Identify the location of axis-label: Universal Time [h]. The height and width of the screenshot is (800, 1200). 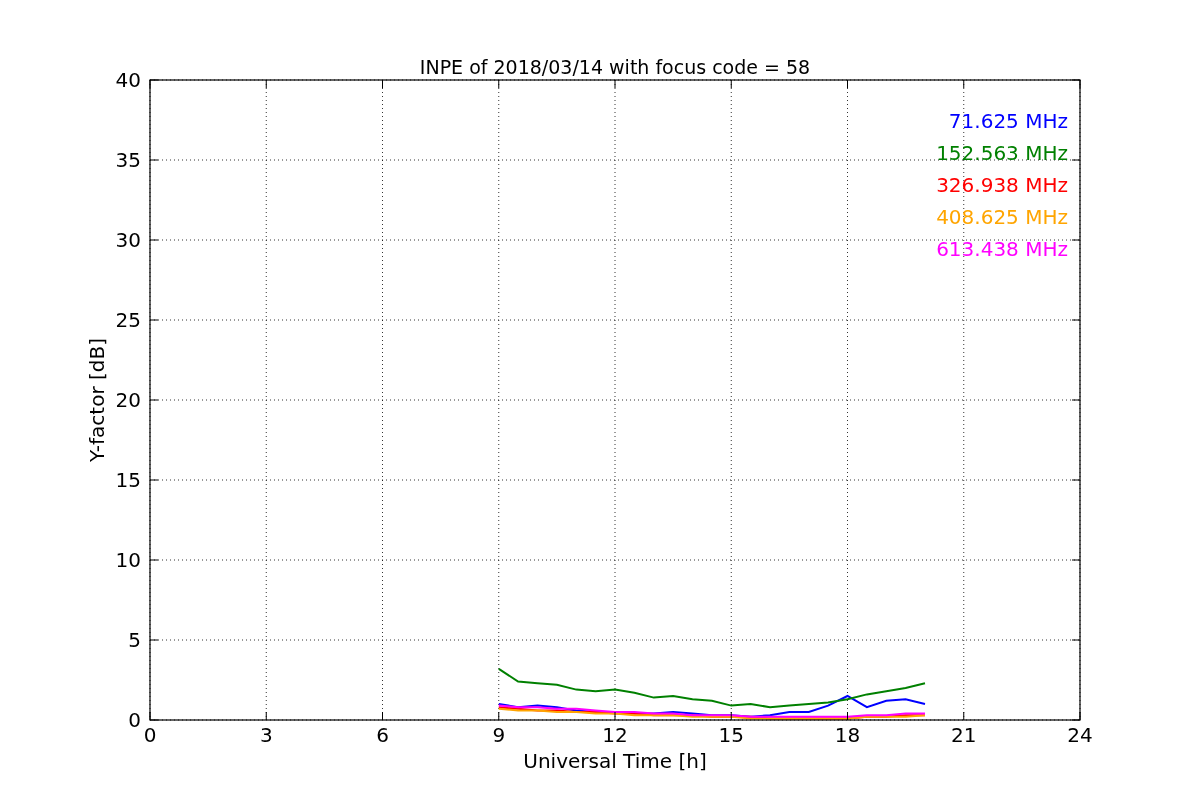
(615, 761).